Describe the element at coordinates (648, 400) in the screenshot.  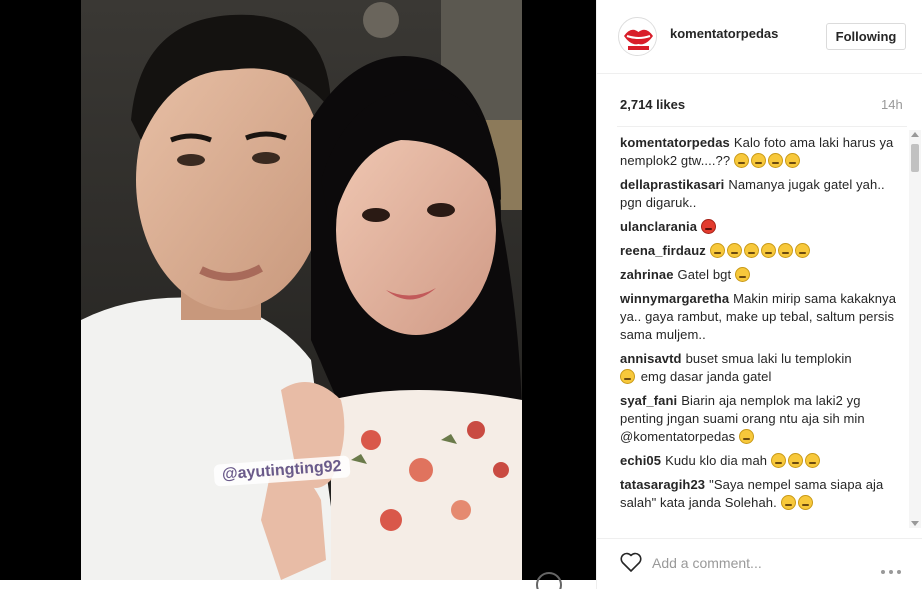
I see `comment-username: syaf_fani` at that location.